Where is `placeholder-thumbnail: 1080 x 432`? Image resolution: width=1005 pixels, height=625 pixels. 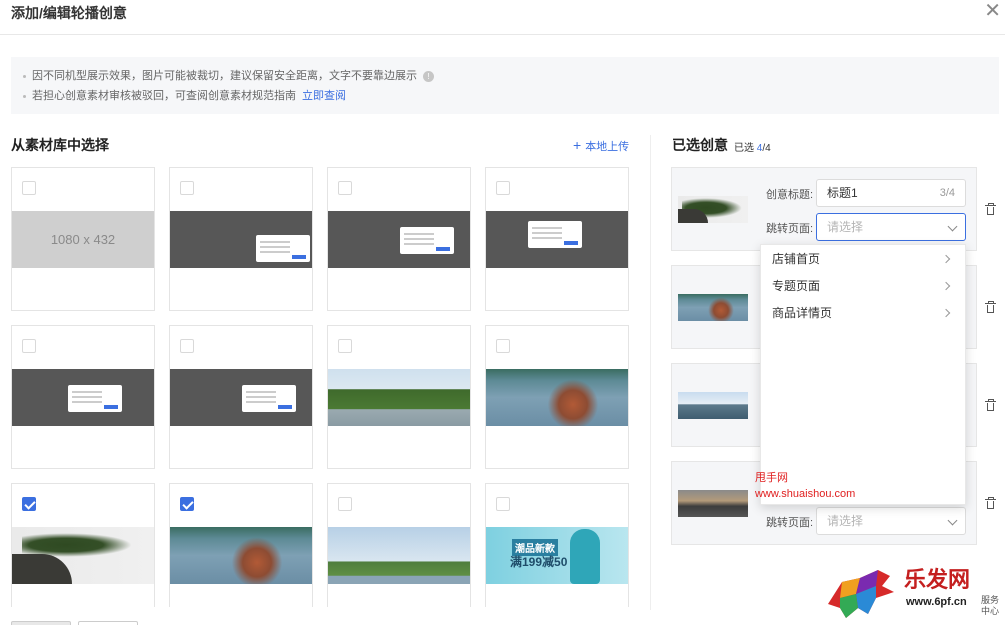 placeholder-thumbnail: 1080 x 432 is located at coordinates (83, 239).